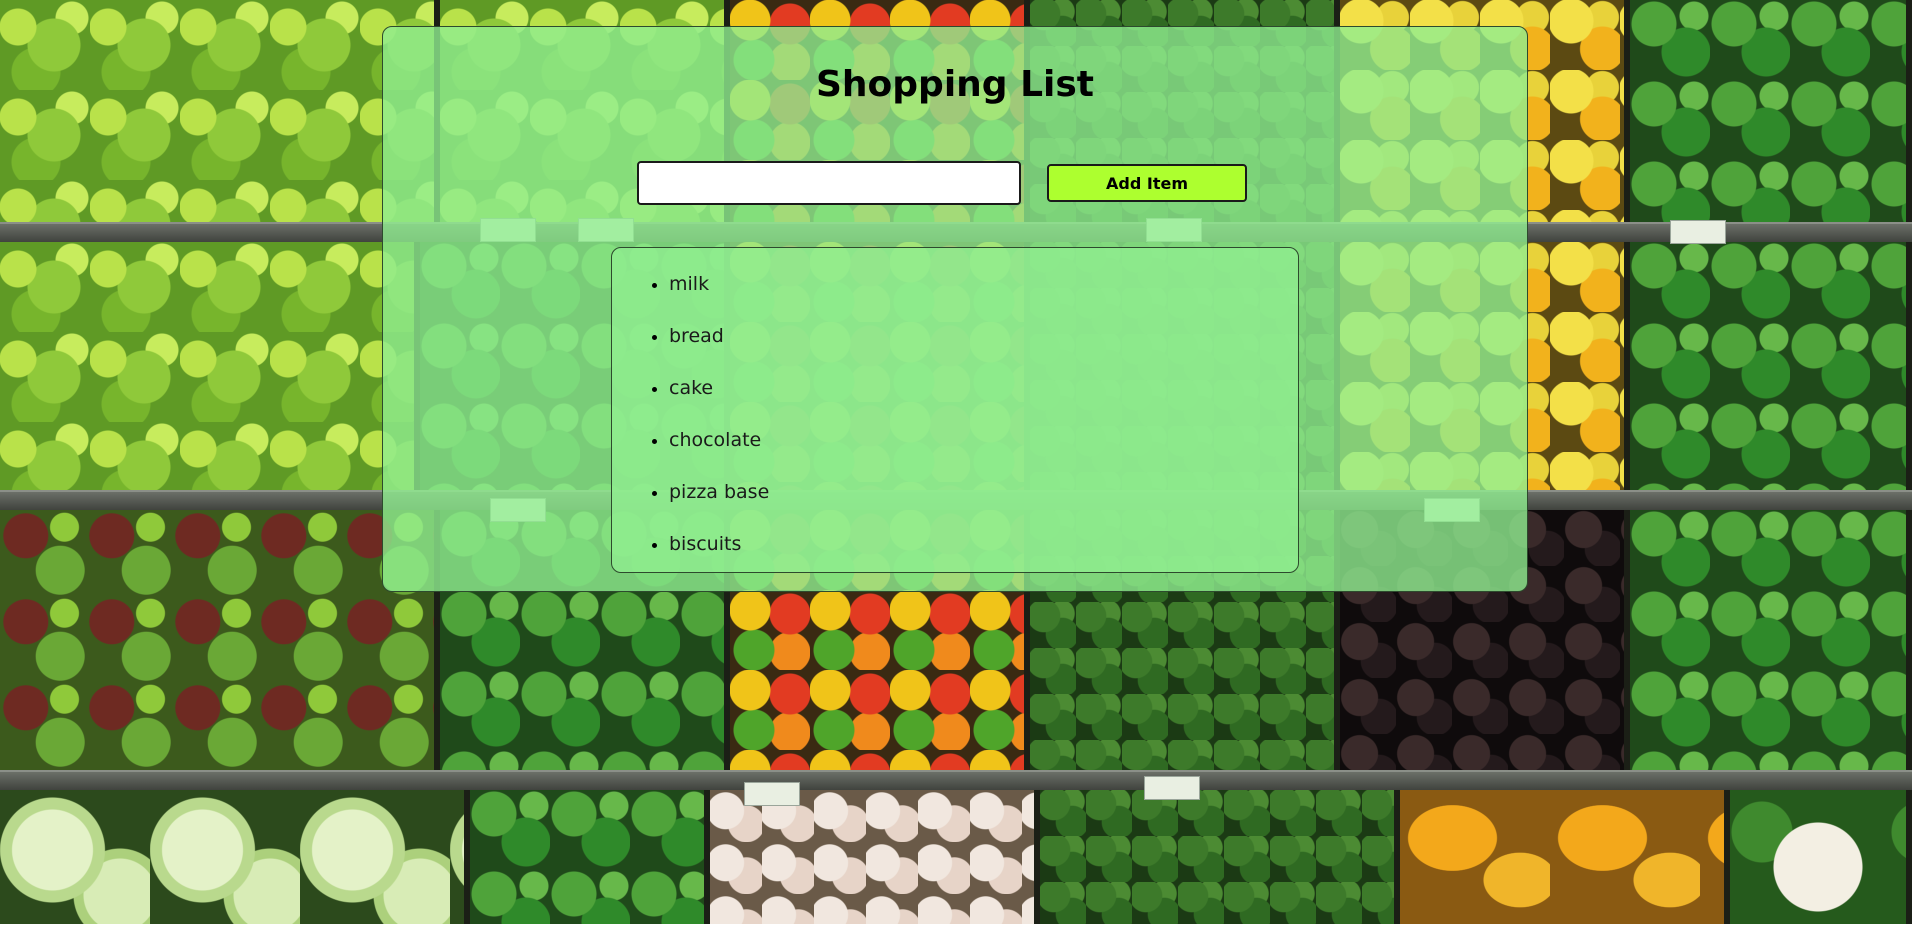 Image resolution: width=1912 pixels, height=926 pixels. What do you see at coordinates (983, 440) in the screenshot?
I see `list-item: chocolate` at bounding box center [983, 440].